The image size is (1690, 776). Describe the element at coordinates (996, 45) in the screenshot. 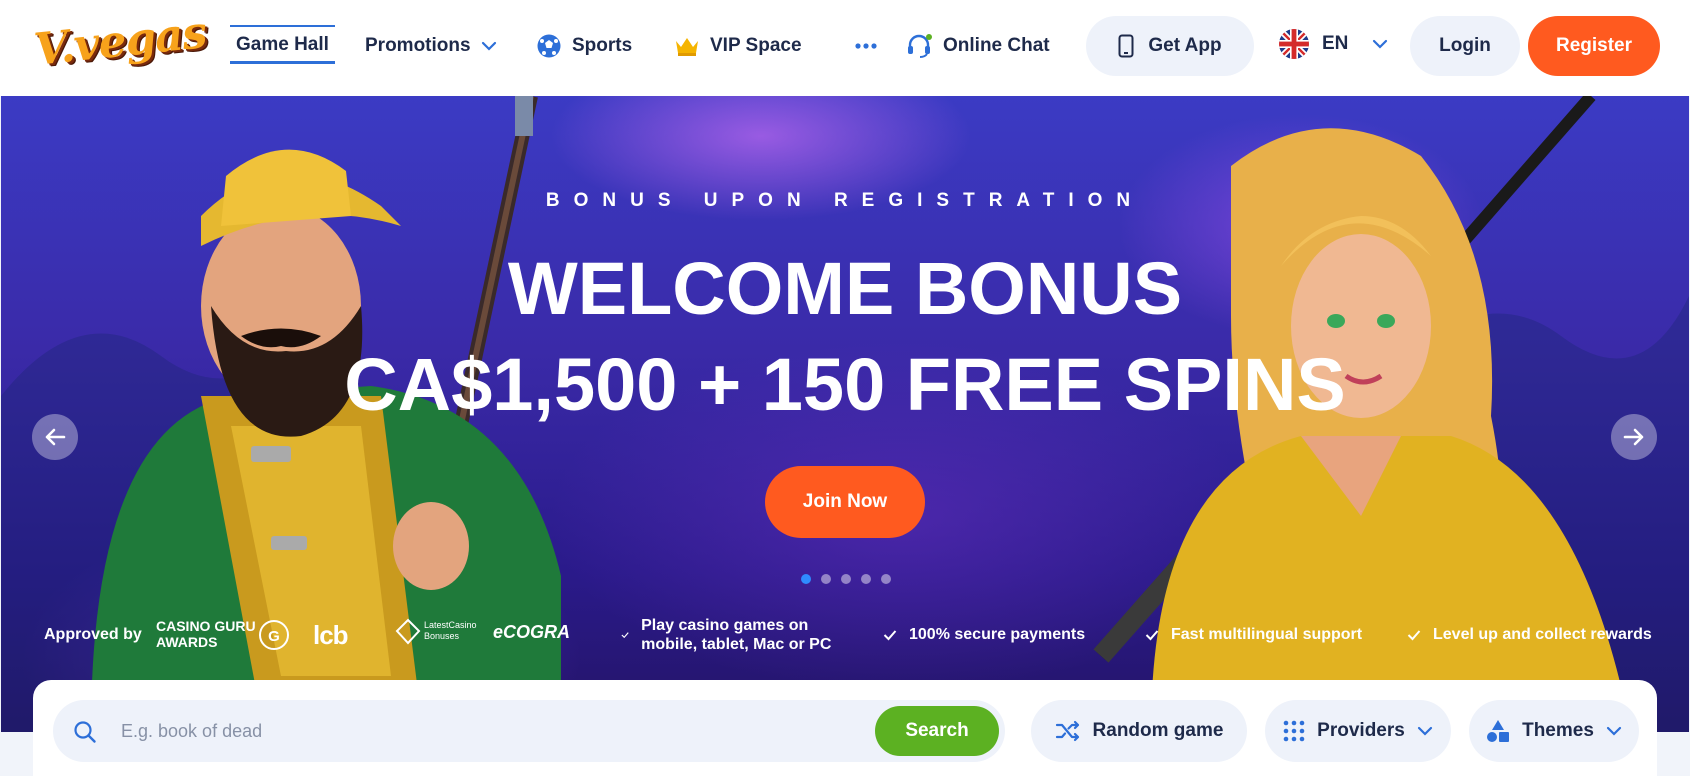

I see `nav-online-chat-label: Online Chat` at that location.